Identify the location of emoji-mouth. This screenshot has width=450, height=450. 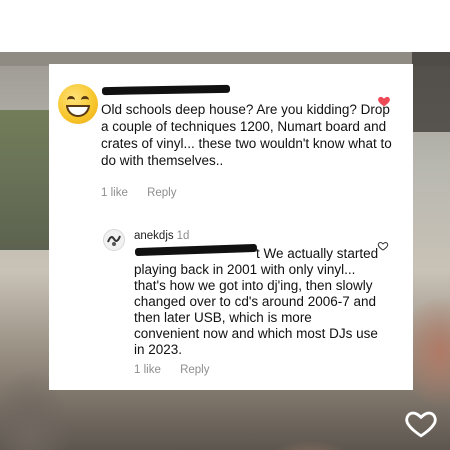
(78, 111).